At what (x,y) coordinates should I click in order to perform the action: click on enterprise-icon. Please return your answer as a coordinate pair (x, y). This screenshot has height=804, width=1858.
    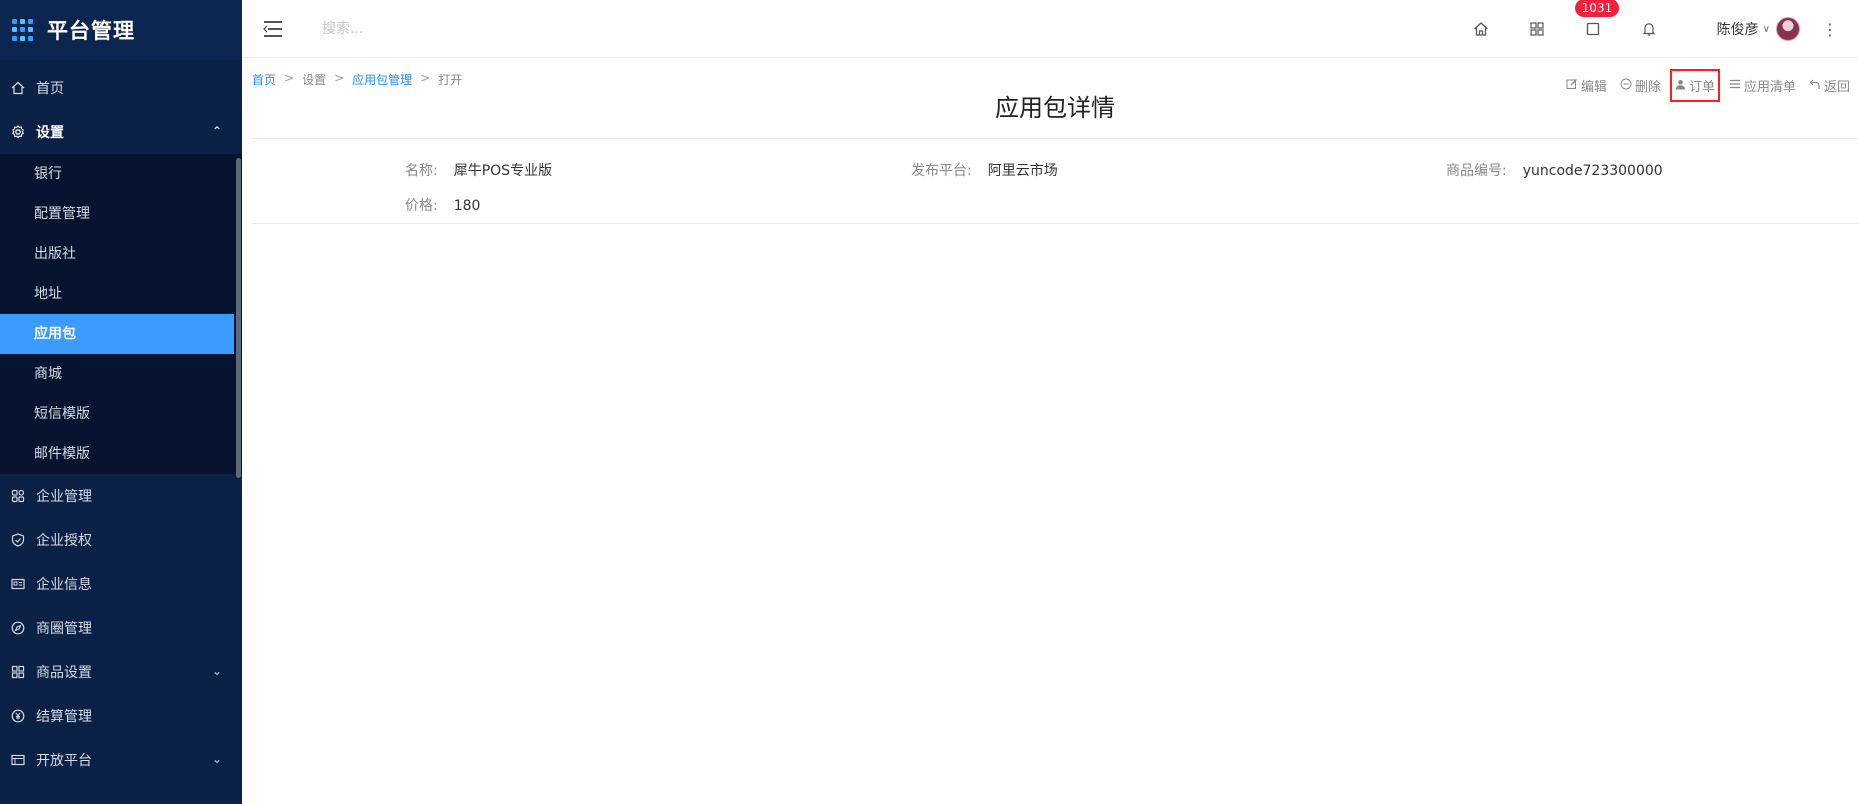
    Looking at the image, I should click on (18, 496).